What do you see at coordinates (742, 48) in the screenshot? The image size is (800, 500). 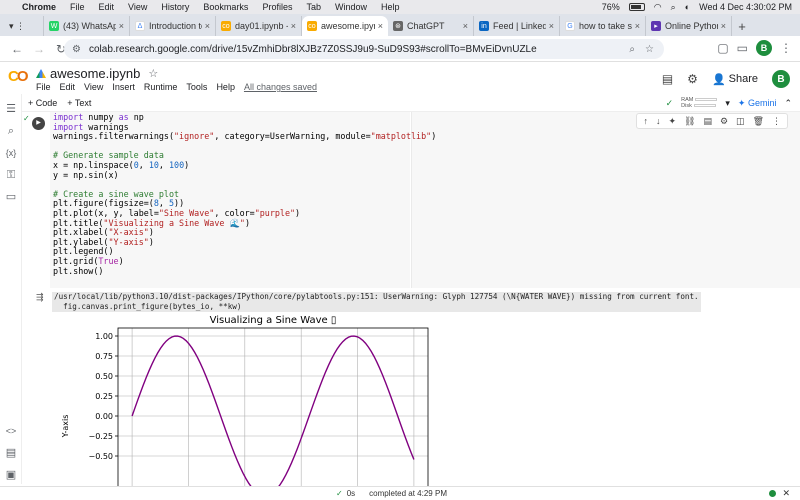 I see `sidebar-icon: ▭` at bounding box center [742, 48].